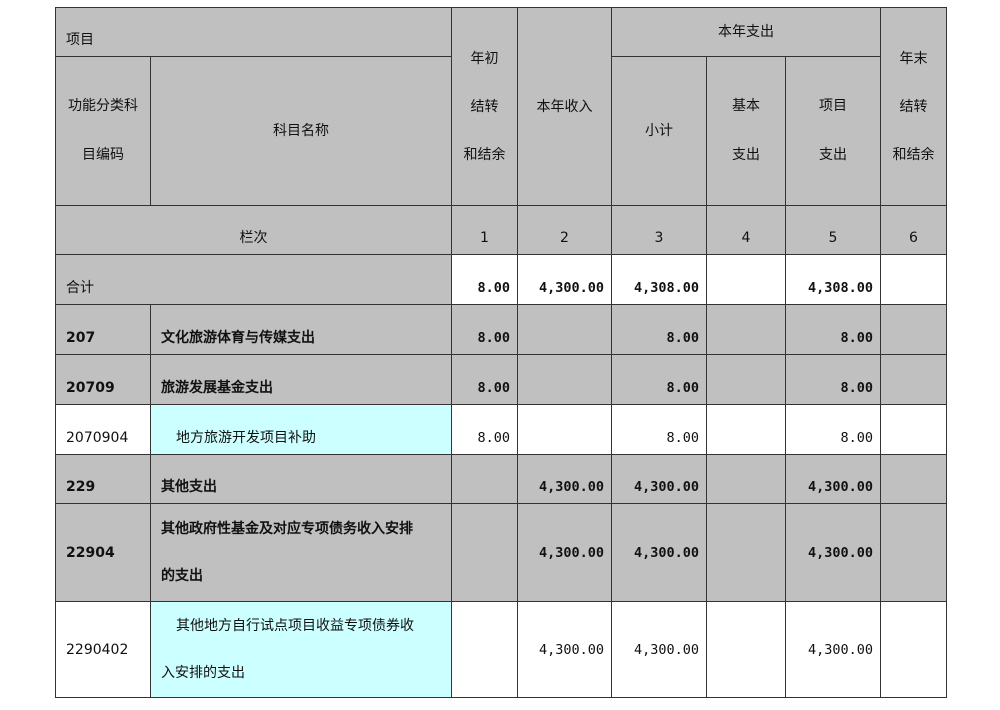  Describe the element at coordinates (103, 379) in the screenshot. I see `func-code-cell: 20709` at that location.